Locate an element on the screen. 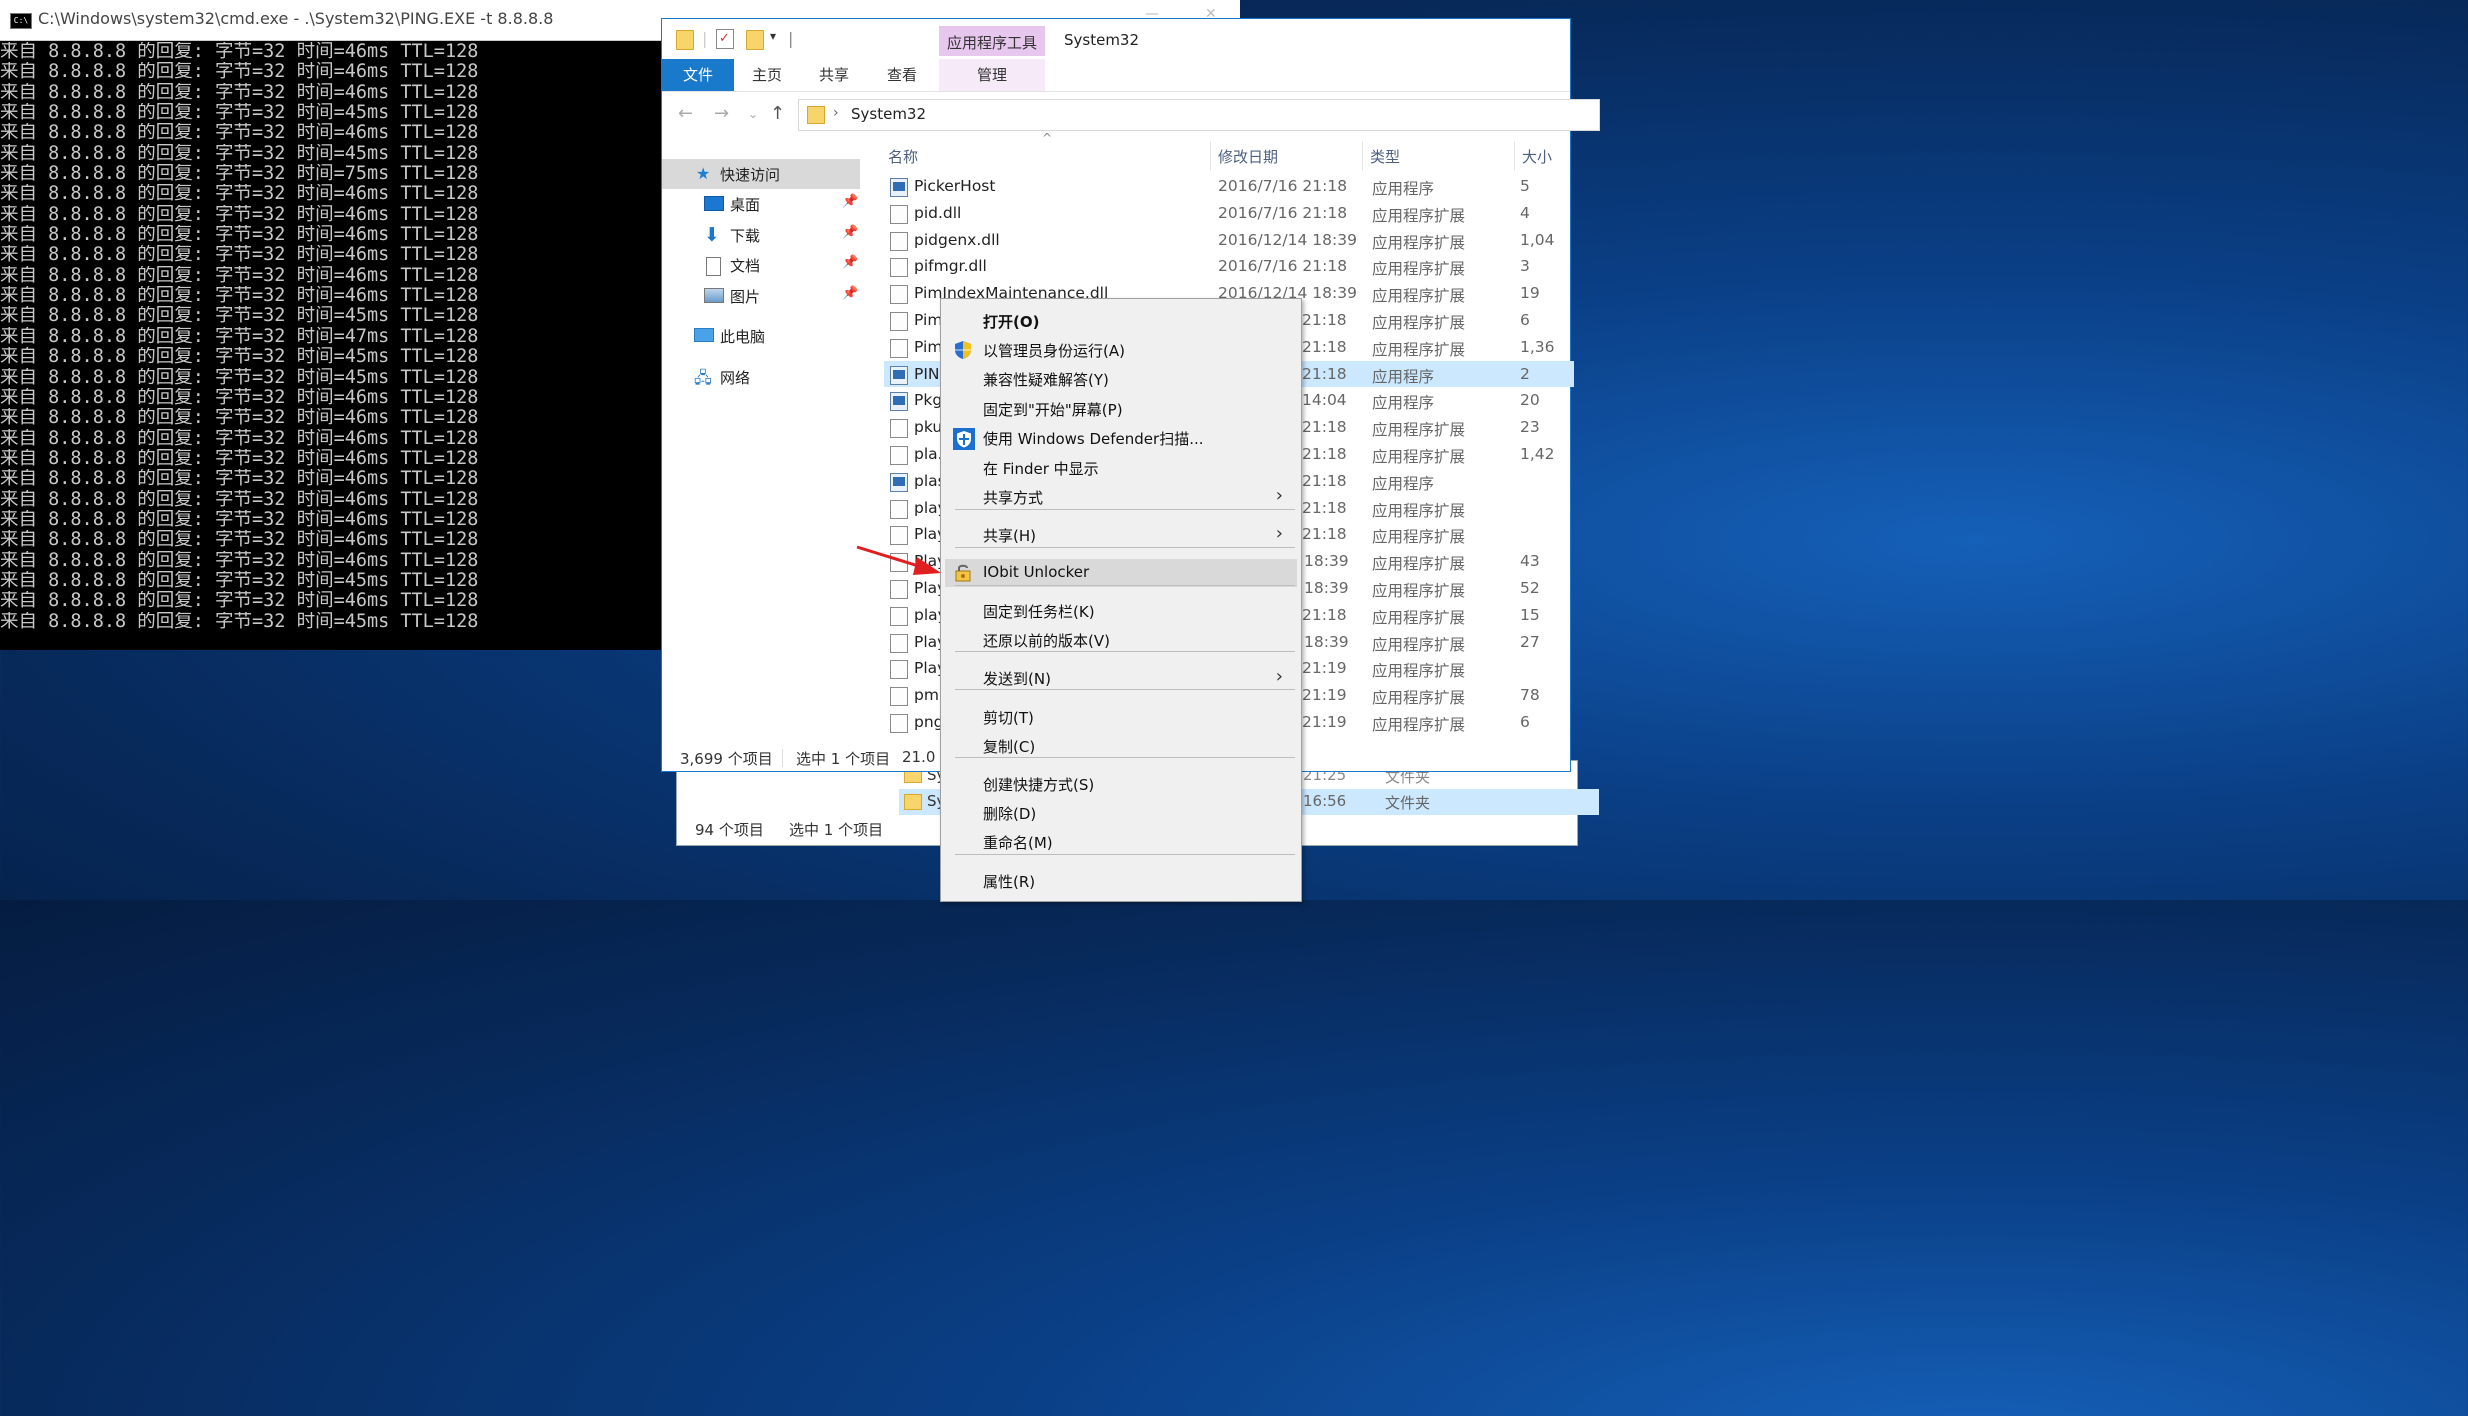 Image resolution: width=2468 pixels, height=1416 pixels. column-date: 修改日期 is located at coordinates (1248, 156).